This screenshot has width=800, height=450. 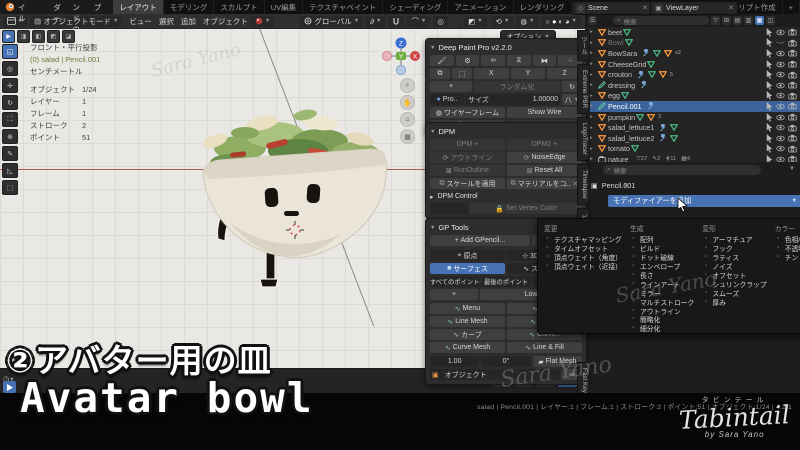 I want to click on workspace-tab-アニメーション: アニメーション, so click(x=481, y=7).